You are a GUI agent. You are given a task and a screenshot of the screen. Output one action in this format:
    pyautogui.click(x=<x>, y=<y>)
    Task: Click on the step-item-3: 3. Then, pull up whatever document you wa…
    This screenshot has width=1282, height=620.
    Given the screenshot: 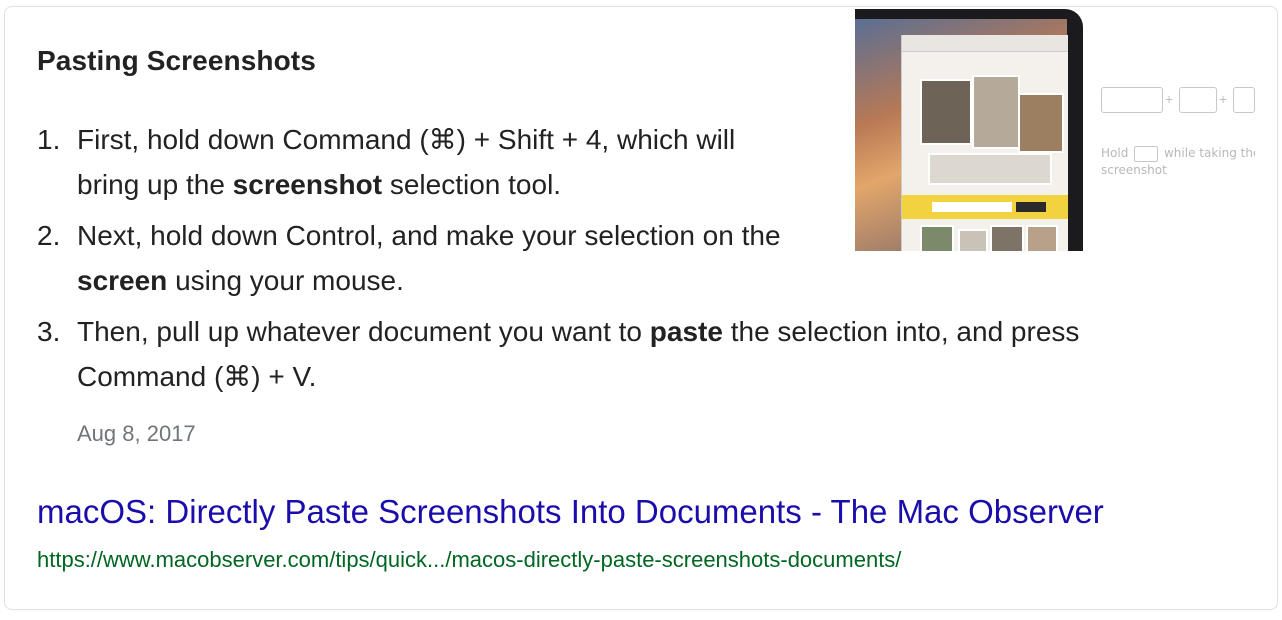 What is the action you would take?
    pyautogui.click(x=617, y=354)
    